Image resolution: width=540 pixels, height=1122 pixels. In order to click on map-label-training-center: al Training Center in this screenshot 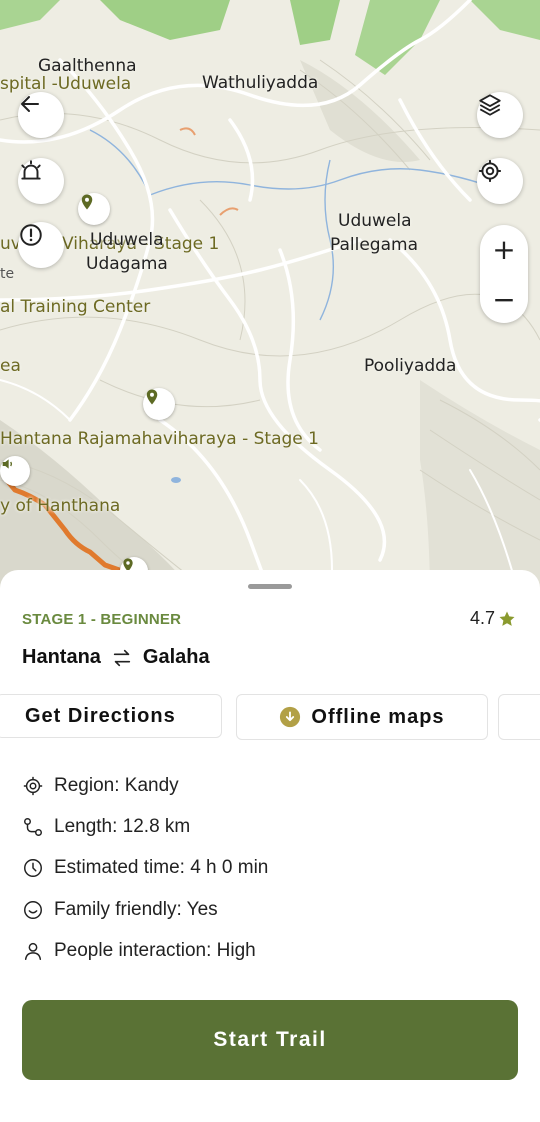, I will do `click(75, 307)`.